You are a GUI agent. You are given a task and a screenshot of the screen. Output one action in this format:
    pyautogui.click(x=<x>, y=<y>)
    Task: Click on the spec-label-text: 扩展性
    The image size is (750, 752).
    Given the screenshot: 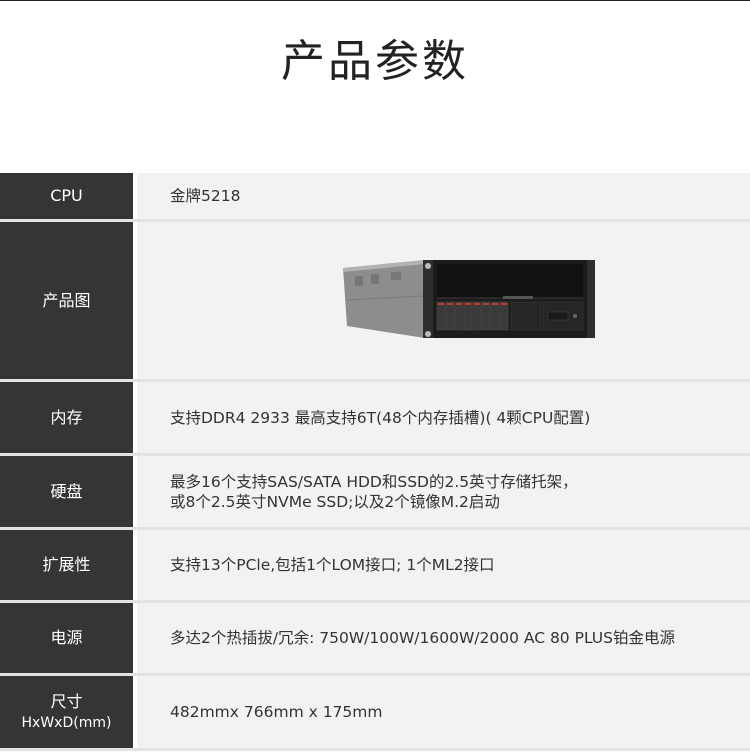 What is the action you would take?
    pyautogui.click(x=66, y=564)
    